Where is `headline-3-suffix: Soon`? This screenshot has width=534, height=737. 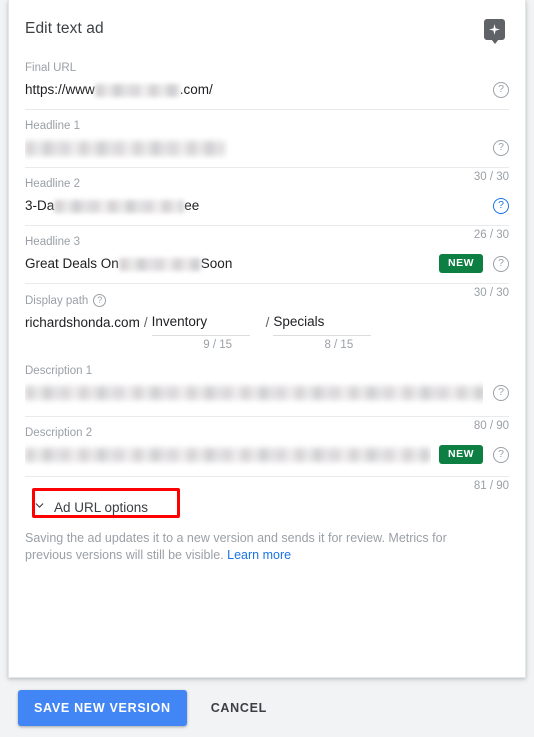 headline-3-suffix: Soon is located at coordinates (216, 263).